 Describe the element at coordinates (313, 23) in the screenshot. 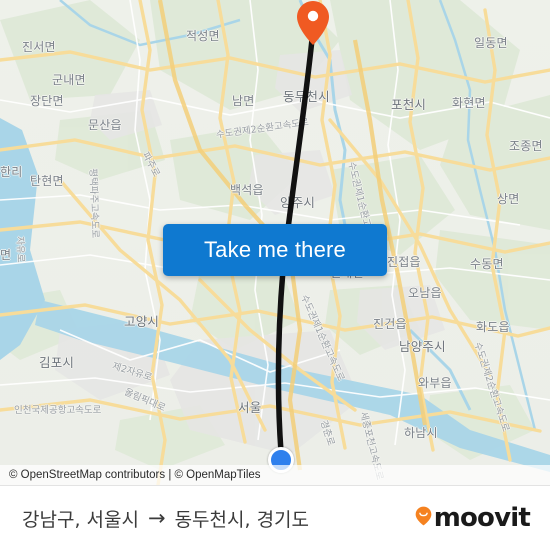

I see `destination-pin` at that location.